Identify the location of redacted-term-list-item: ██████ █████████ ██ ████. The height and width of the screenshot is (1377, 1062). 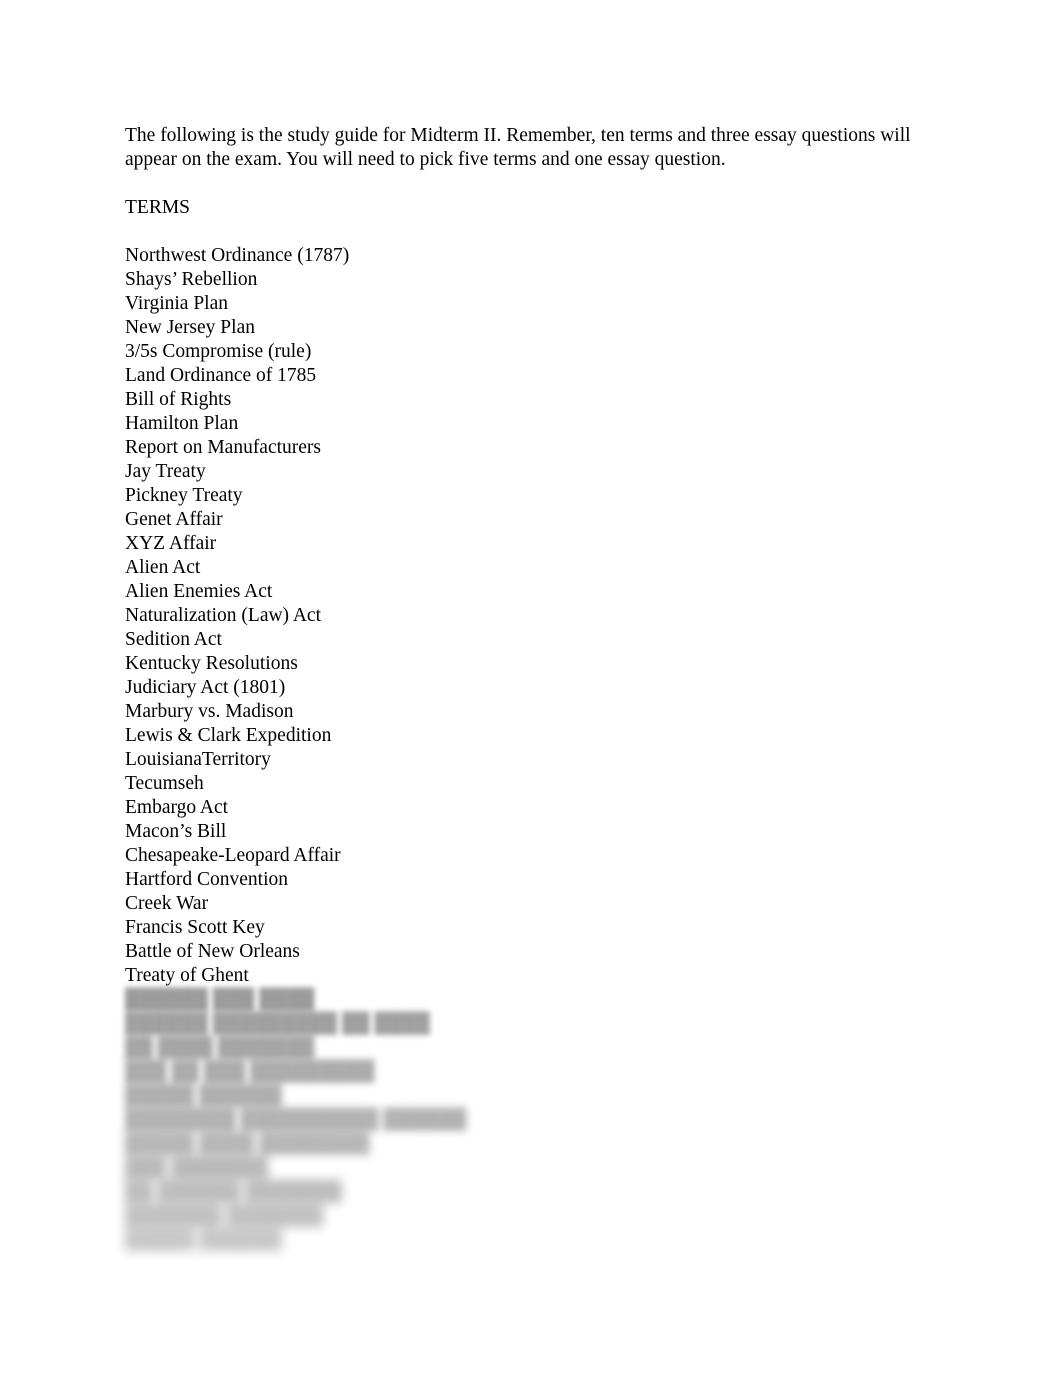
(277, 1023).